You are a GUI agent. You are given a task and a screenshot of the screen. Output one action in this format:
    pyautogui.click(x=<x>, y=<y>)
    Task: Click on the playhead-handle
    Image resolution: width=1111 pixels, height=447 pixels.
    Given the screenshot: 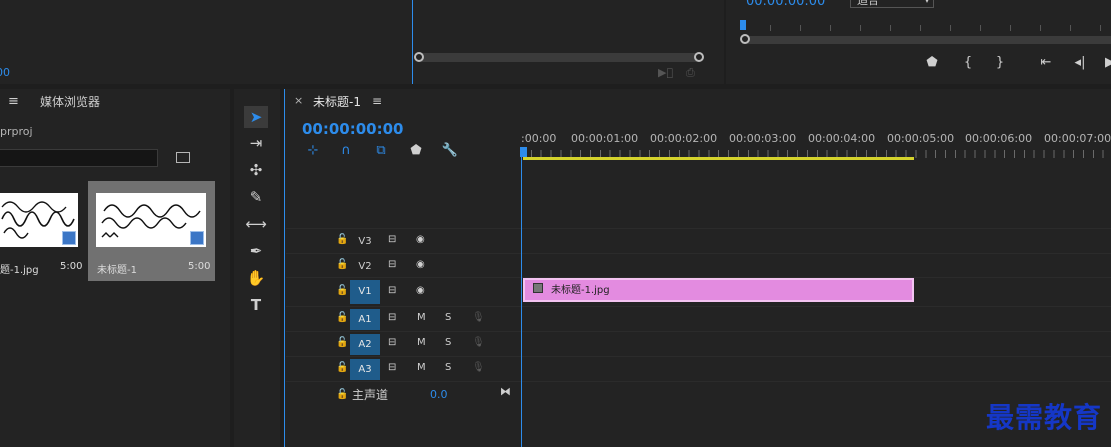 What is the action you would take?
    pyautogui.click(x=523, y=152)
    